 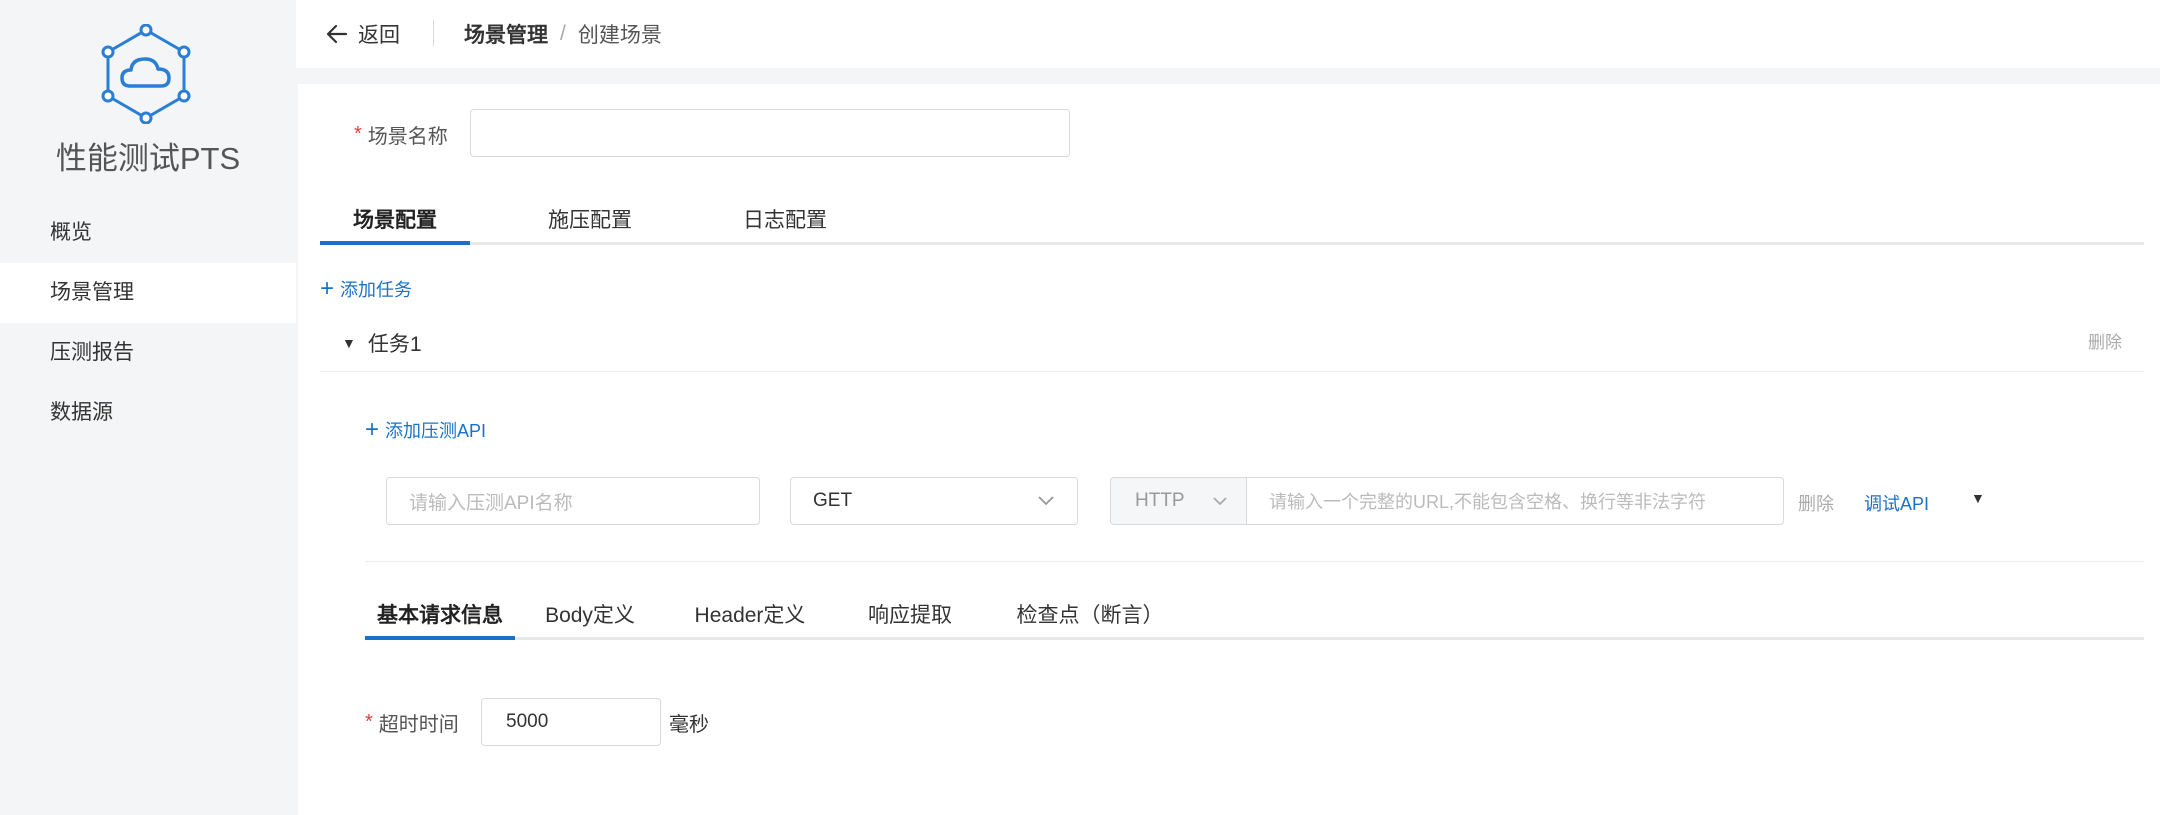 I want to click on back-label: 返回, so click(x=379, y=35).